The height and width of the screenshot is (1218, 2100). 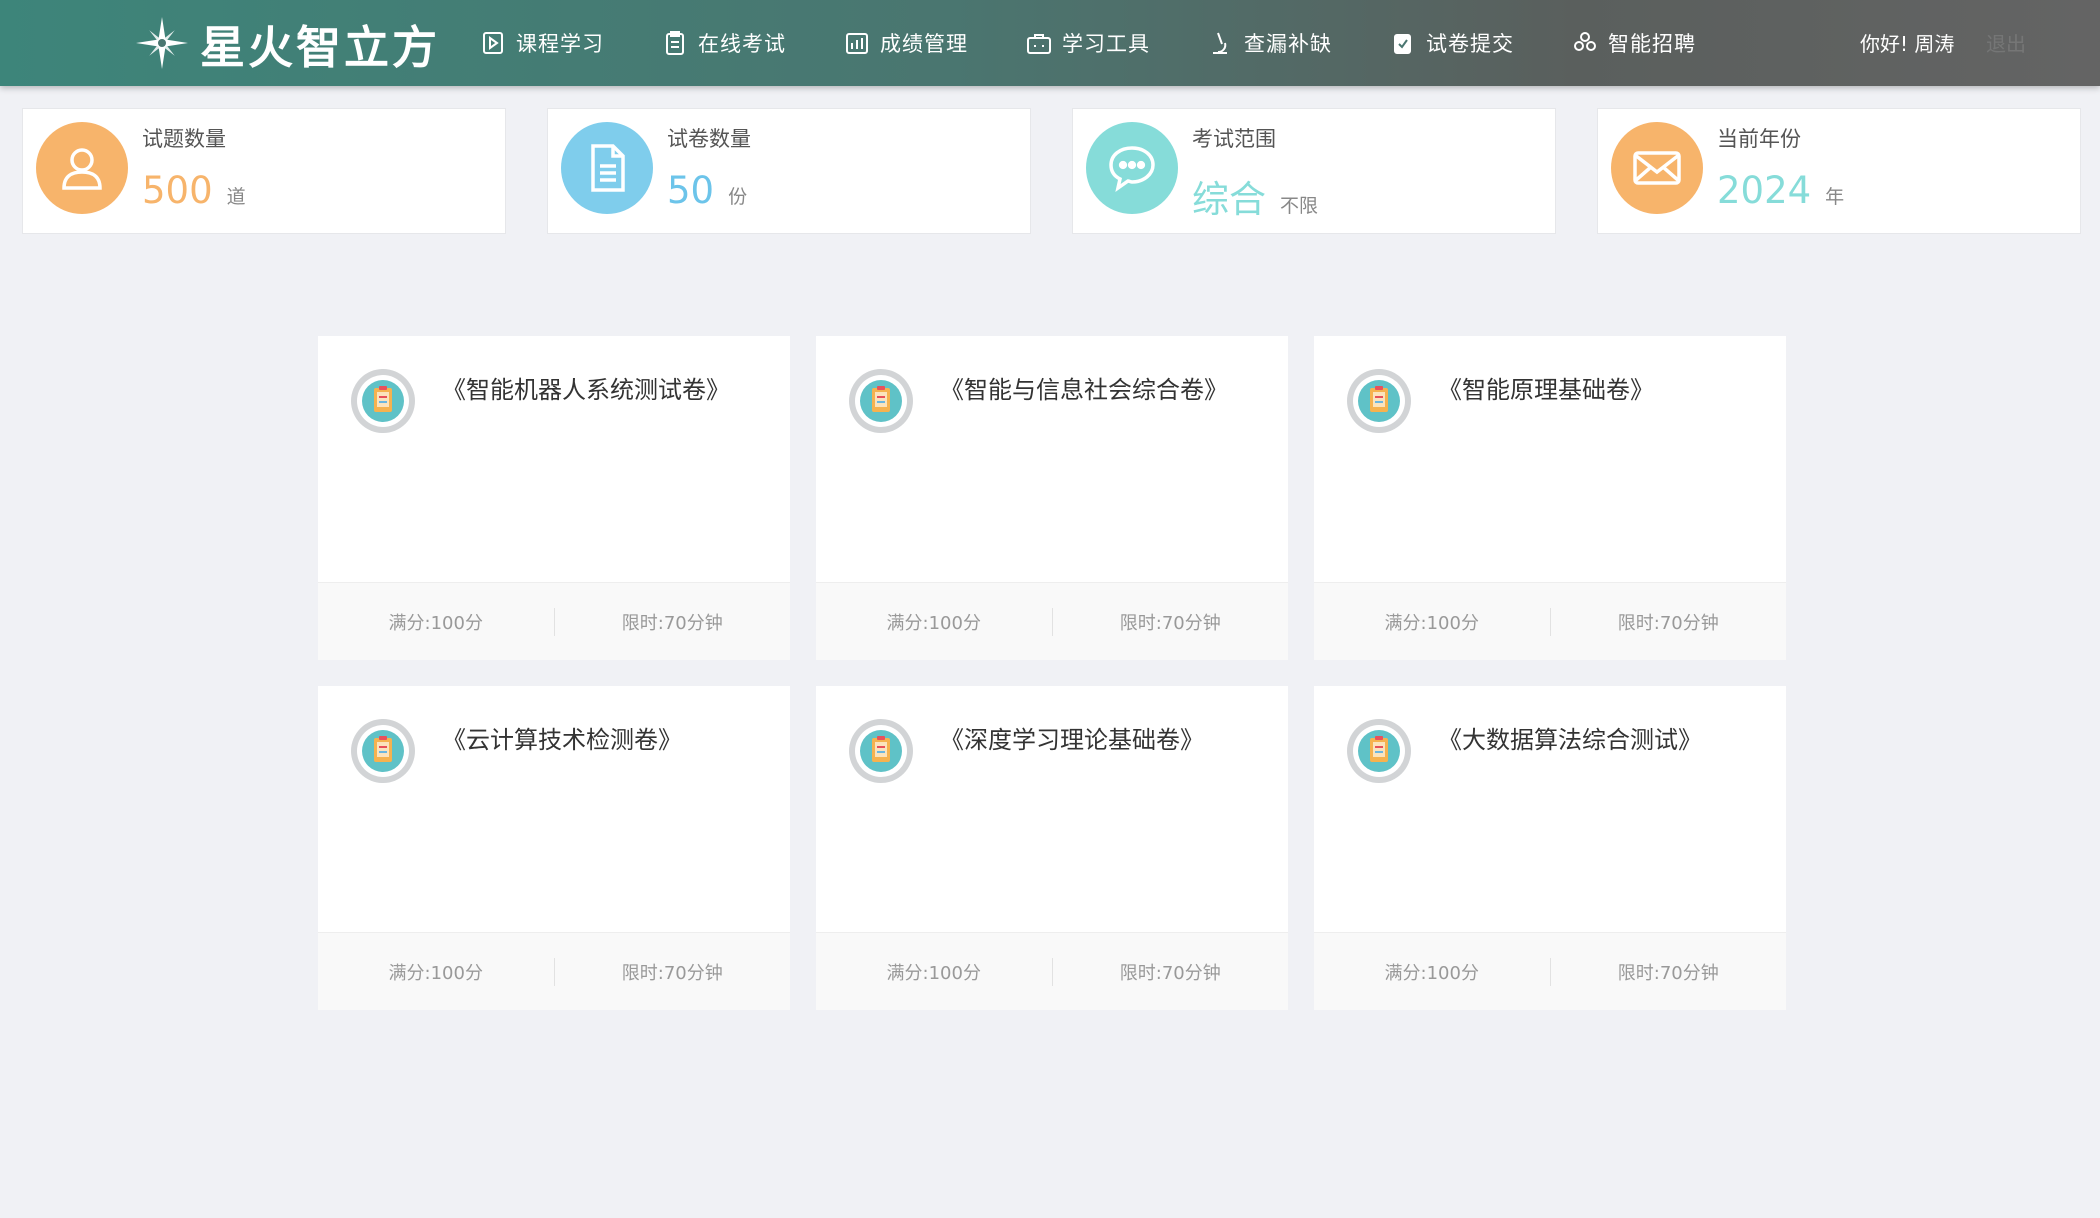 What do you see at coordinates (1907, 44) in the screenshot?
I see `user-greeting: 你好! 周涛` at bounding box center [1907, 44].